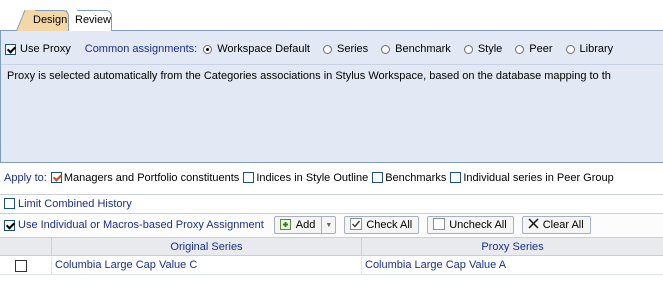  What do you see at coordinates (10, 49) in the screenshot?
I see `use-proxy-checkbox` at bounding box center [10, 49].